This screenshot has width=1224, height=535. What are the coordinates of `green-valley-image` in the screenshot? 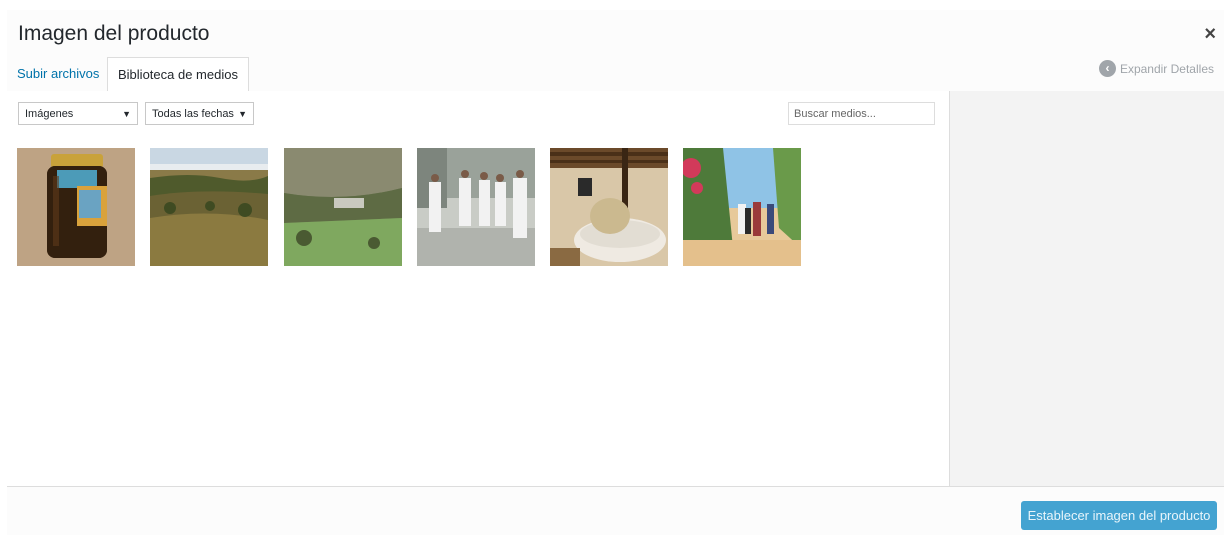 It's located at (343, 207).